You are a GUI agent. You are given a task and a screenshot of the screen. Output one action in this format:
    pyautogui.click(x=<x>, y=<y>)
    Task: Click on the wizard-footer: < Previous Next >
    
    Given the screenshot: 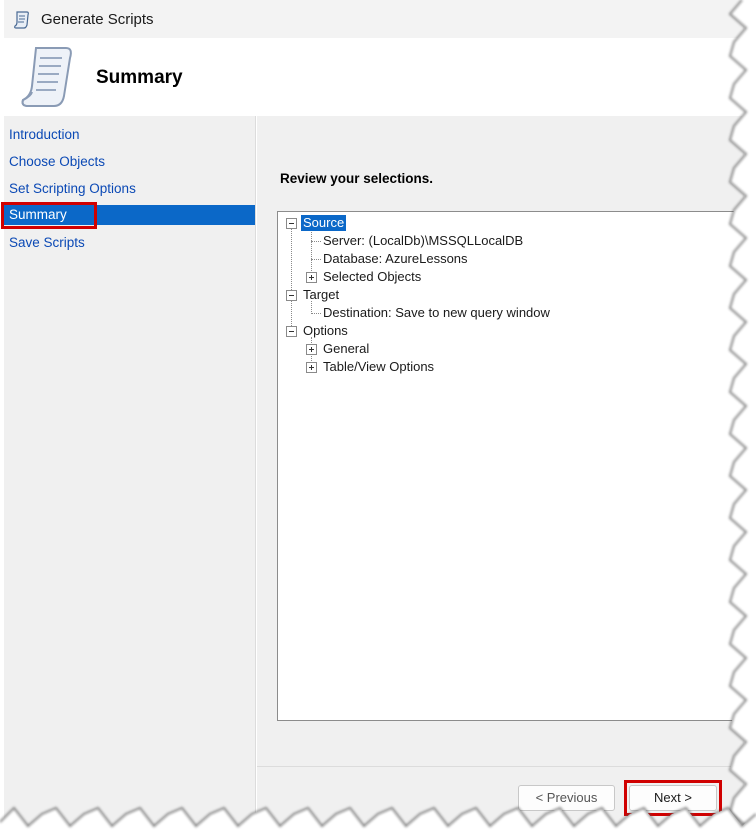 What is the action you would take?
    pyautogui.click(x=500, y=797)
    